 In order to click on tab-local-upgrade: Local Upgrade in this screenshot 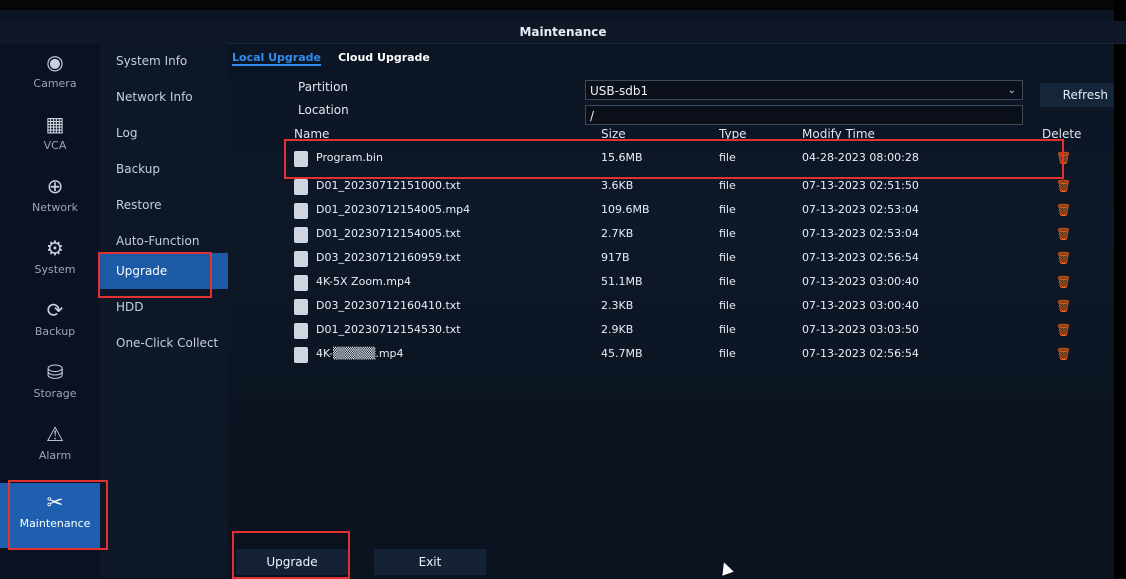, I will do `click(276, 58)`.